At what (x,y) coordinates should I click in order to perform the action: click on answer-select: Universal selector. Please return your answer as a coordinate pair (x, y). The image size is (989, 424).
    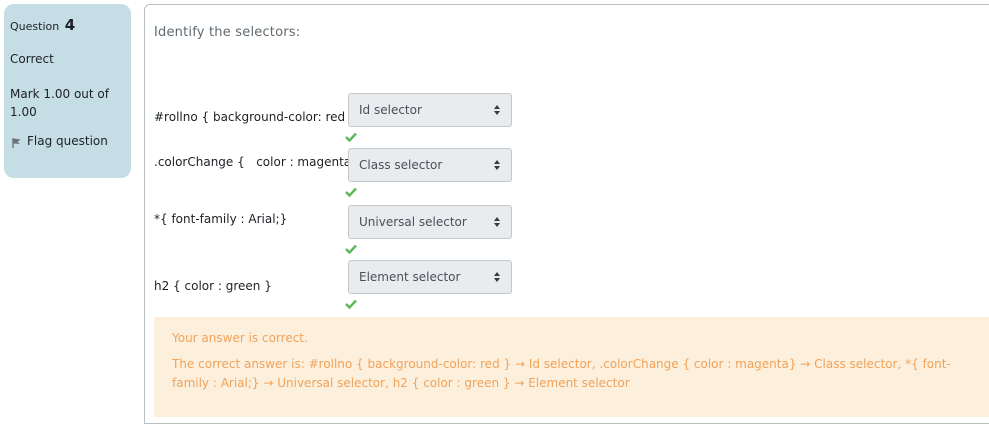
    Looking at the image, I should click on (430, 222).